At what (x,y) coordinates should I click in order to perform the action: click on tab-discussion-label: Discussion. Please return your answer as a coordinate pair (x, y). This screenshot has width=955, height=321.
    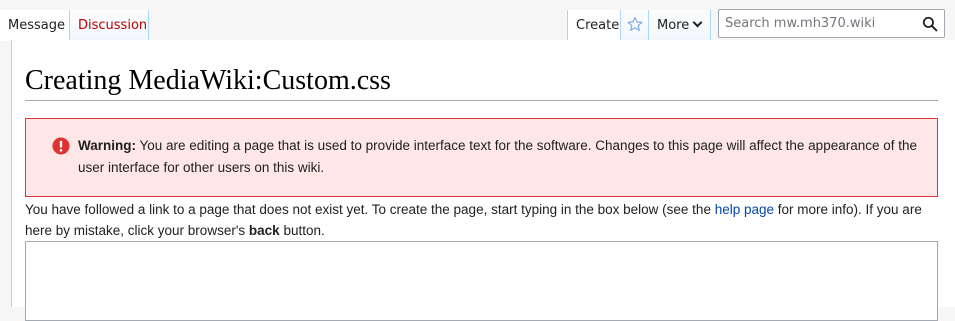
    Looking at the image, I should click on (113, 25).